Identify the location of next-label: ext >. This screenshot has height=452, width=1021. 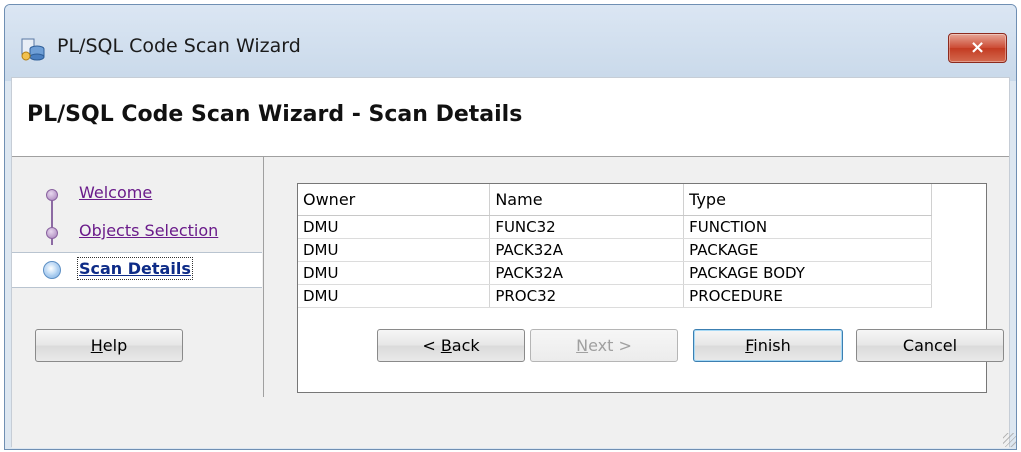
(610, 345).